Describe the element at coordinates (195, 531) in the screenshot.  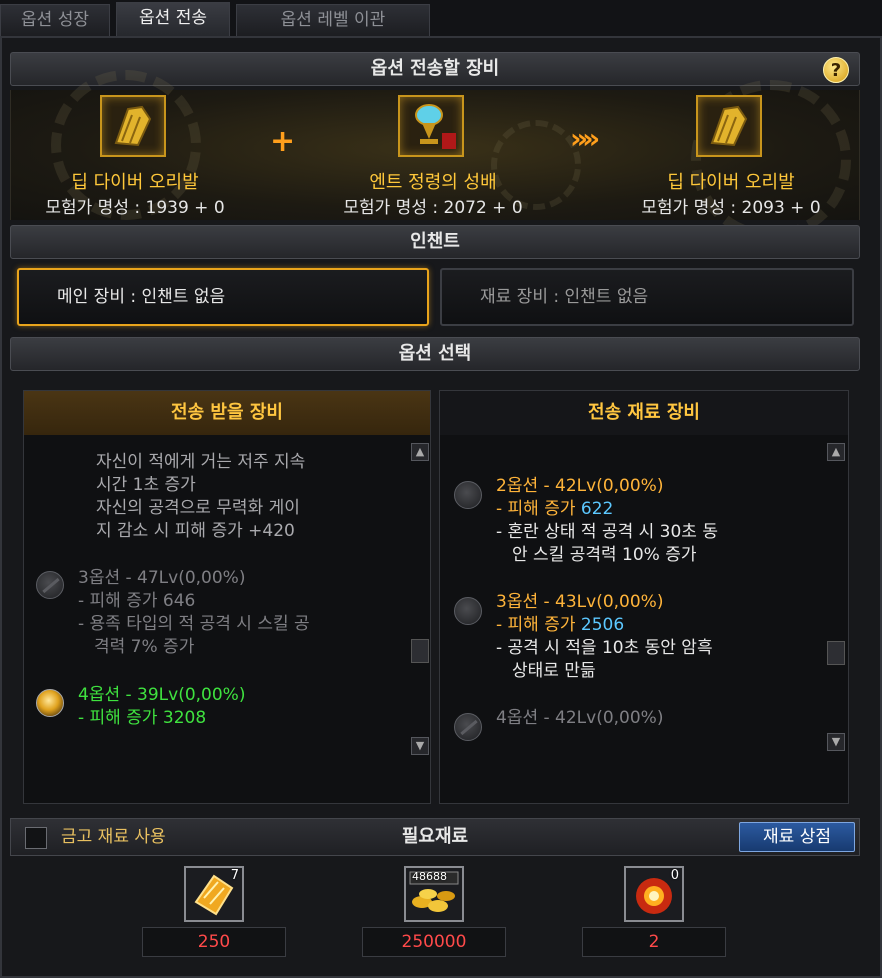
I see `continued-option-line: 지 감소 시 피해 증가 +420` at that location.